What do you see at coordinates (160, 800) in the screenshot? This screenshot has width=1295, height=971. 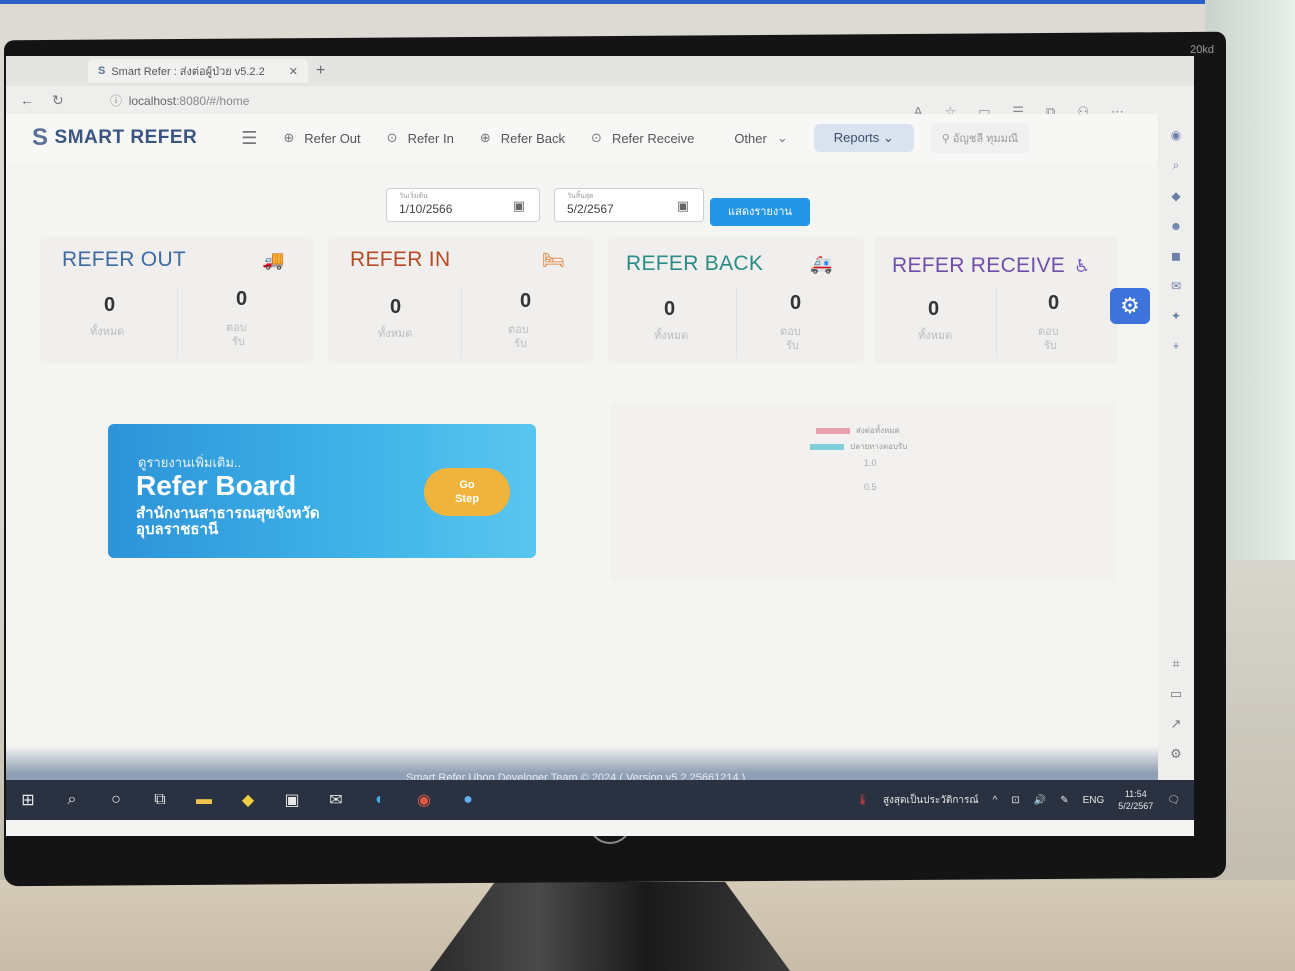 I see `task-view-icon: ⧉` at bounding box center [160, 800].